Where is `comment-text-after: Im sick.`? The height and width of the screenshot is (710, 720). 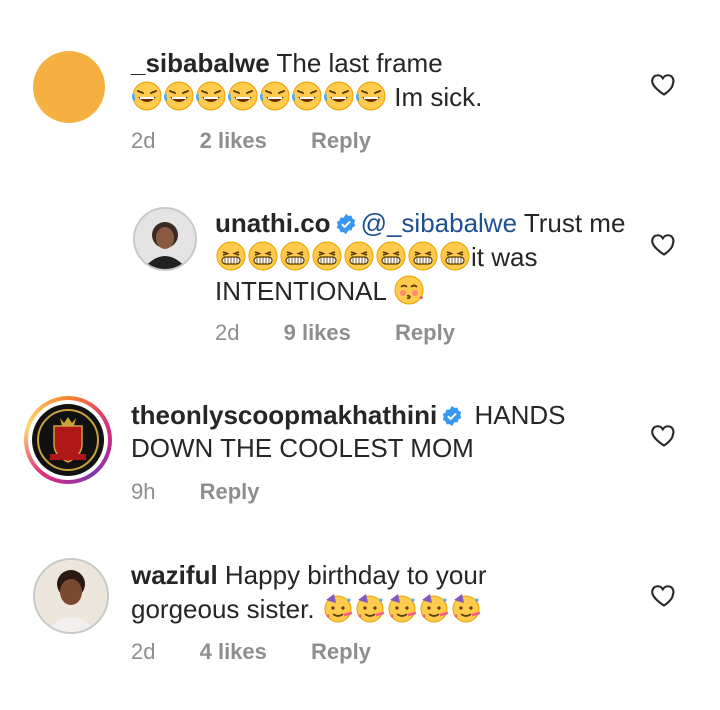 comment-text-after: Im sick. is located at coordinates (438, 97).